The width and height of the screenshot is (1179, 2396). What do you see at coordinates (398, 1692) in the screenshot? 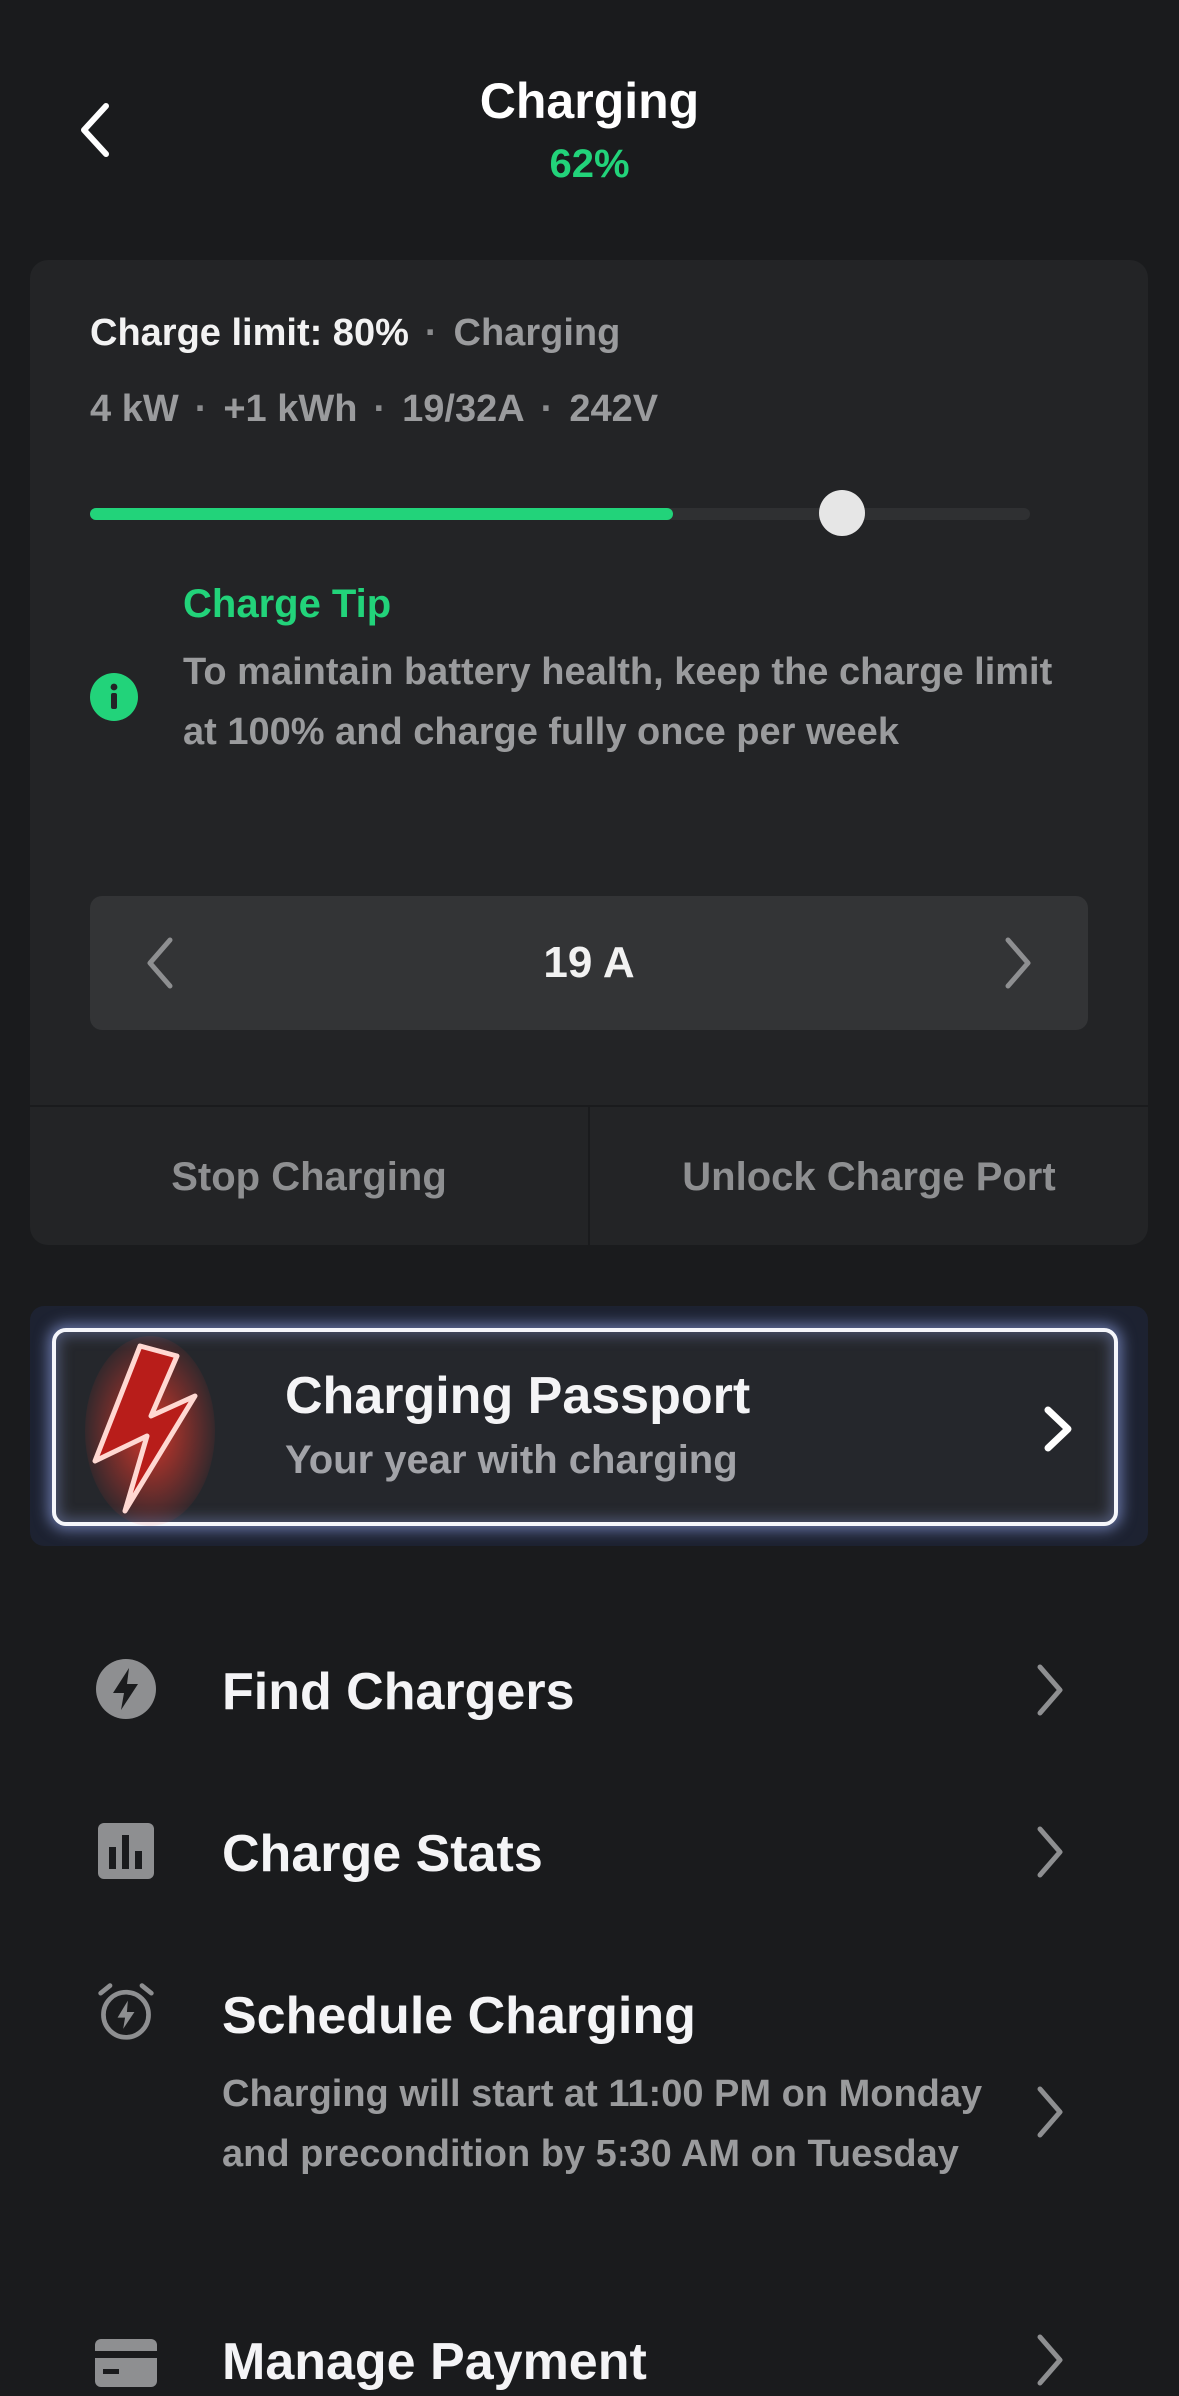
I see `find-chargers-label: Find Chargers` at bounding box center [398, 1692].